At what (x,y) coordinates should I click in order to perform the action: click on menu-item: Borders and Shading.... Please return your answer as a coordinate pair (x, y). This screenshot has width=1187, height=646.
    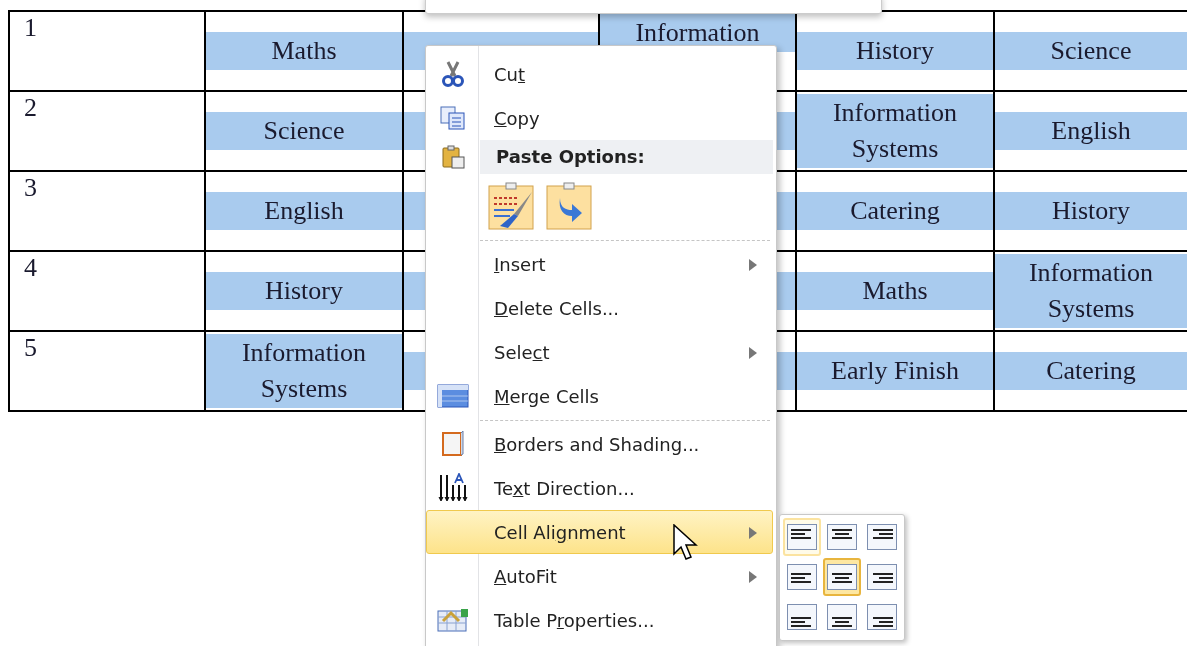
    Looking at the image, I should click on (599, 444).